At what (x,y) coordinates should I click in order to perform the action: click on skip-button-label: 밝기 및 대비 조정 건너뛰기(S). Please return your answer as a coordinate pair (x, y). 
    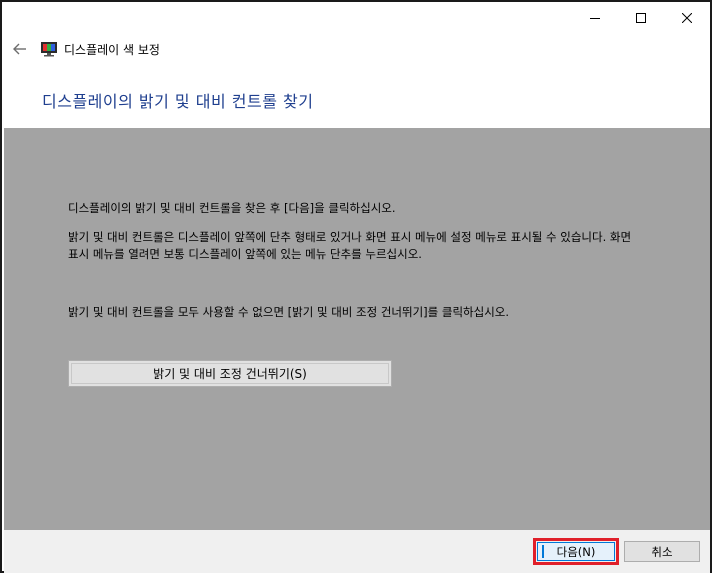
    Looking at the image, I should click on (230, 374).